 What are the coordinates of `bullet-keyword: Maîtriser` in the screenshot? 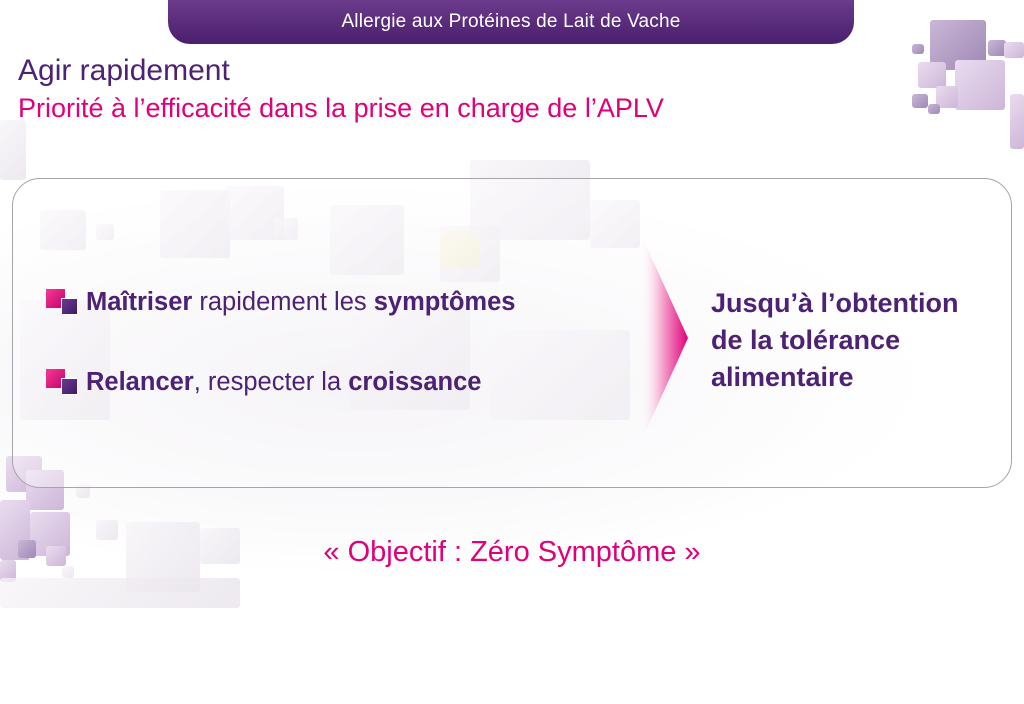 It's located at (139, 301).